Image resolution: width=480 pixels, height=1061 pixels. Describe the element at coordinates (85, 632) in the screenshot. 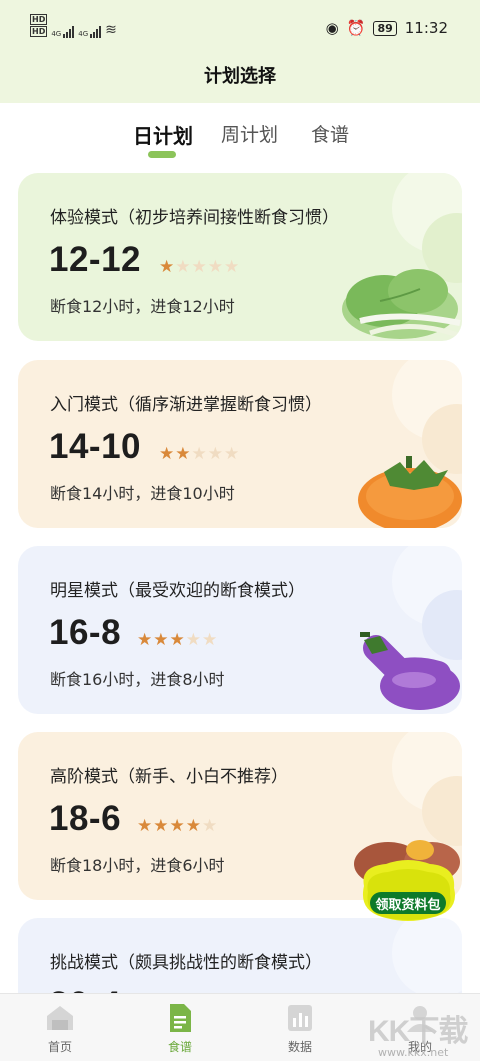

I see `plan-ratio: 16-8` at that location.